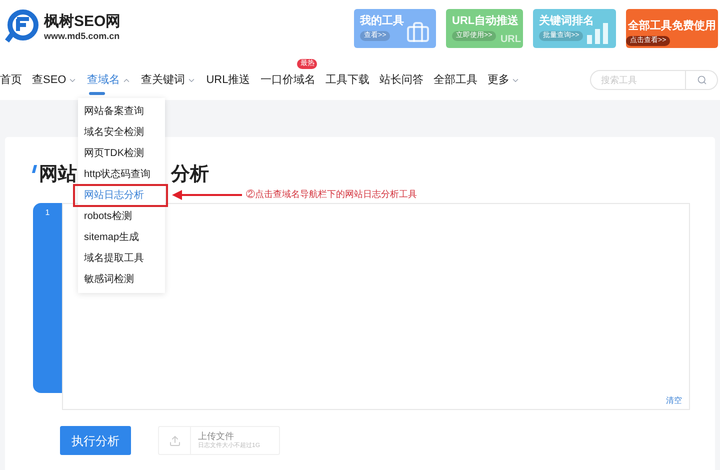 The width and height of the screenshot is (720, 470). What do you see at coordinates (22, 27) in the screenshot?
I see `logo-icon` at bounding box center [22, 27].